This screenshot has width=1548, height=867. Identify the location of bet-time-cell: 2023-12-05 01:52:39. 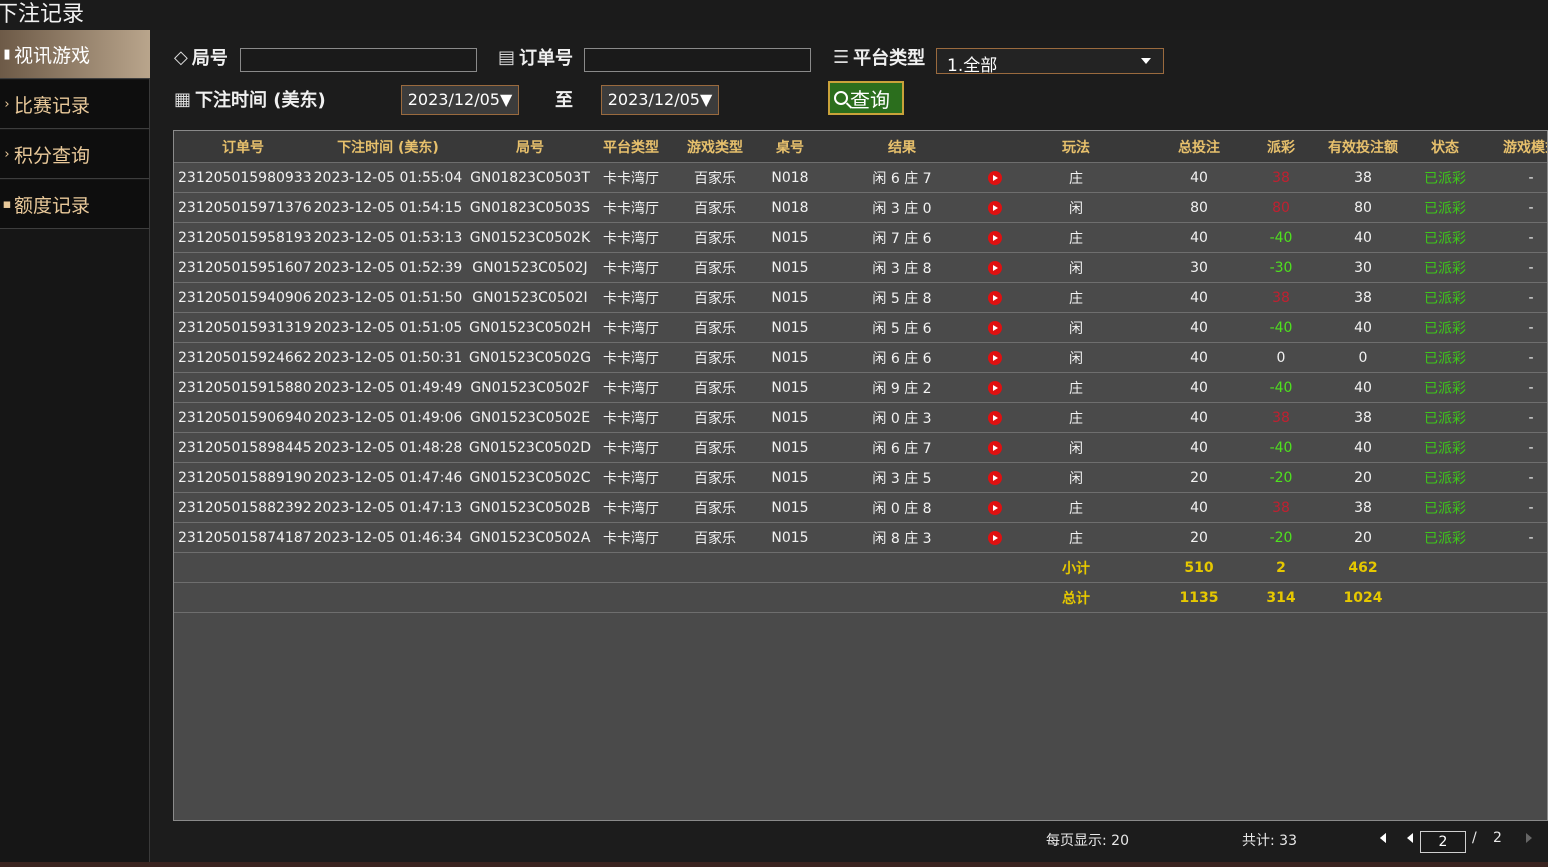
(388, 267).